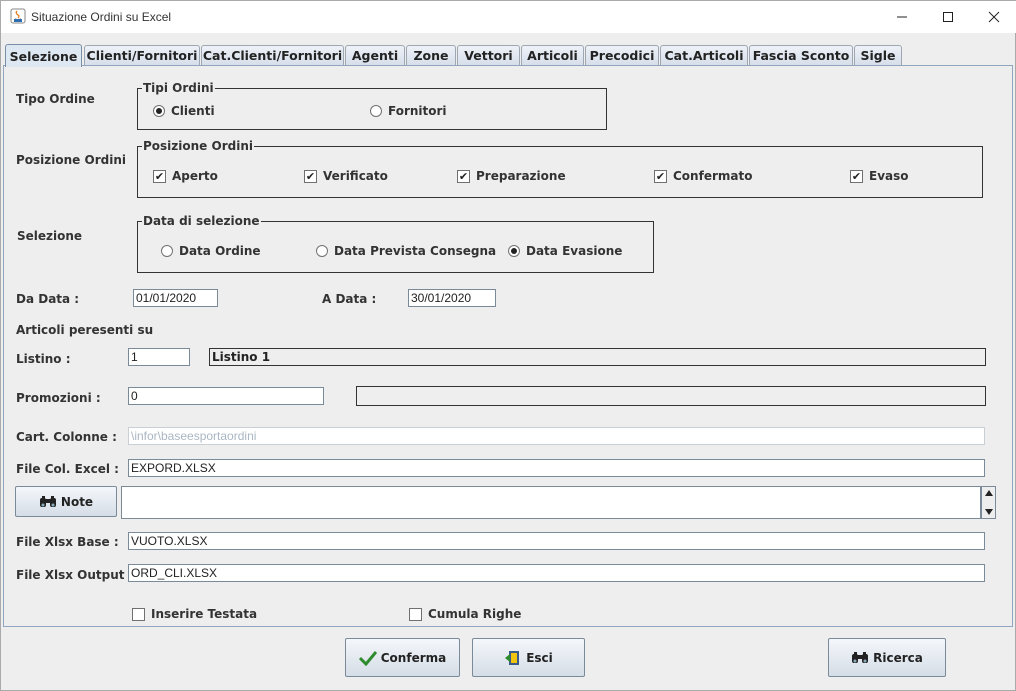  I want to click on checkbox-cumula-righe-label: Cumula Righe, so click(475, 614).